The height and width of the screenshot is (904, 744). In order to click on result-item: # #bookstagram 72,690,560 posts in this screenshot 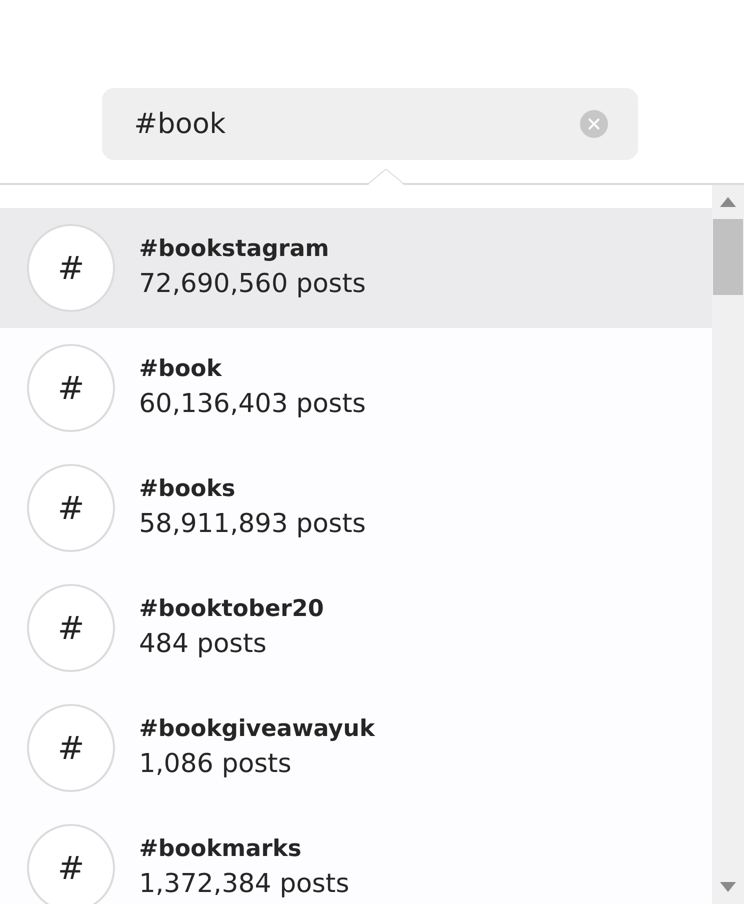, I will do `click(356, 268)`.